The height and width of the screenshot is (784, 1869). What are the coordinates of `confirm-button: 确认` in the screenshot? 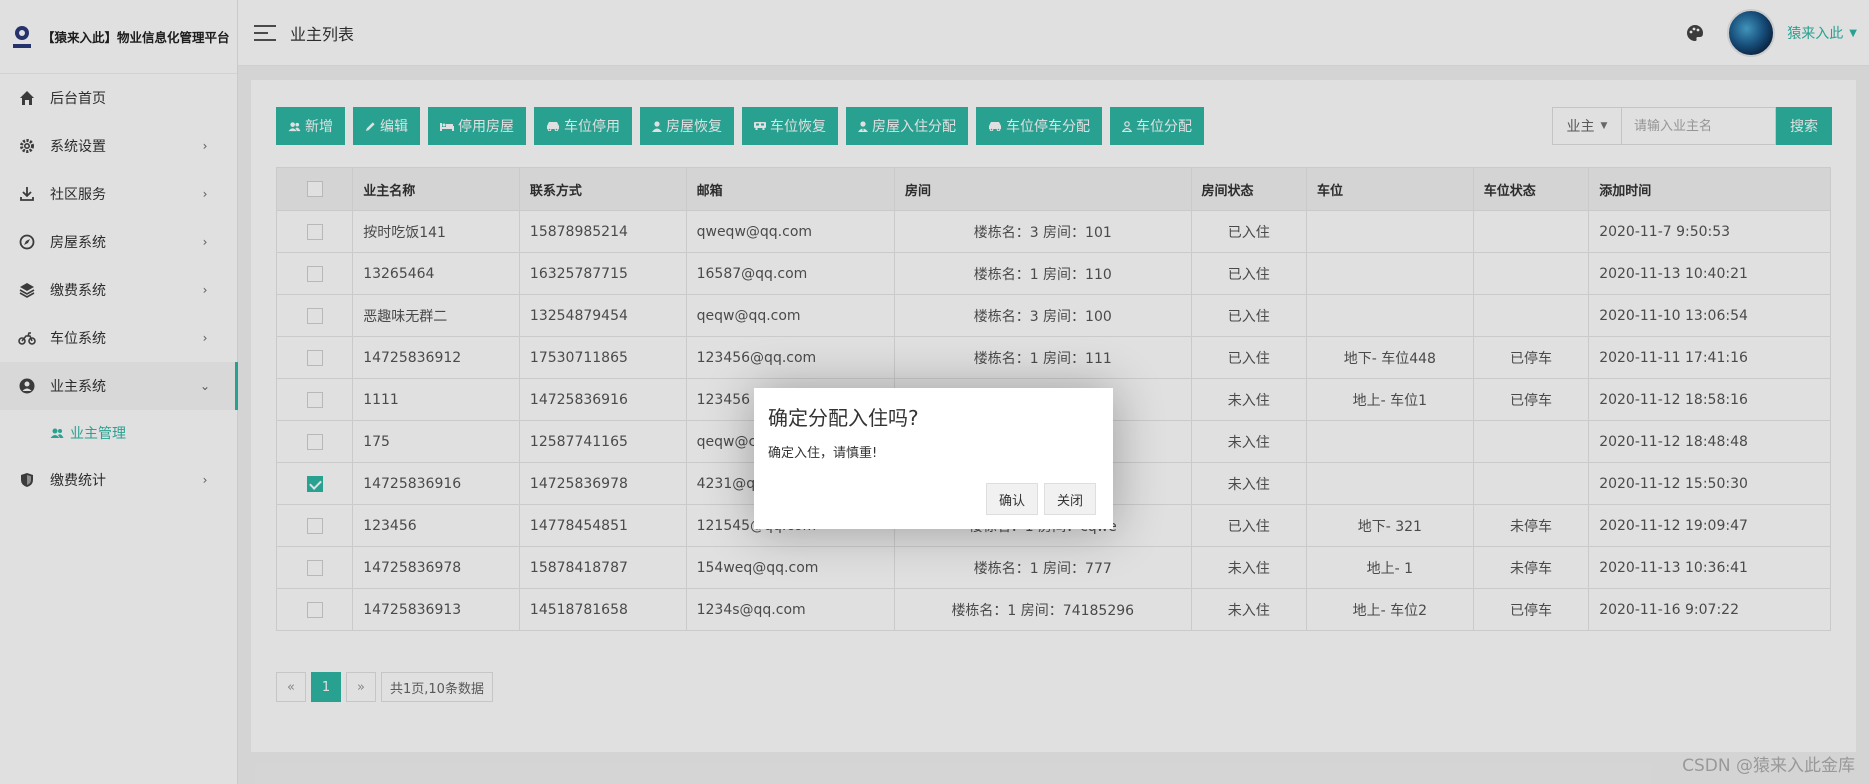 It's located at (1011, 499).